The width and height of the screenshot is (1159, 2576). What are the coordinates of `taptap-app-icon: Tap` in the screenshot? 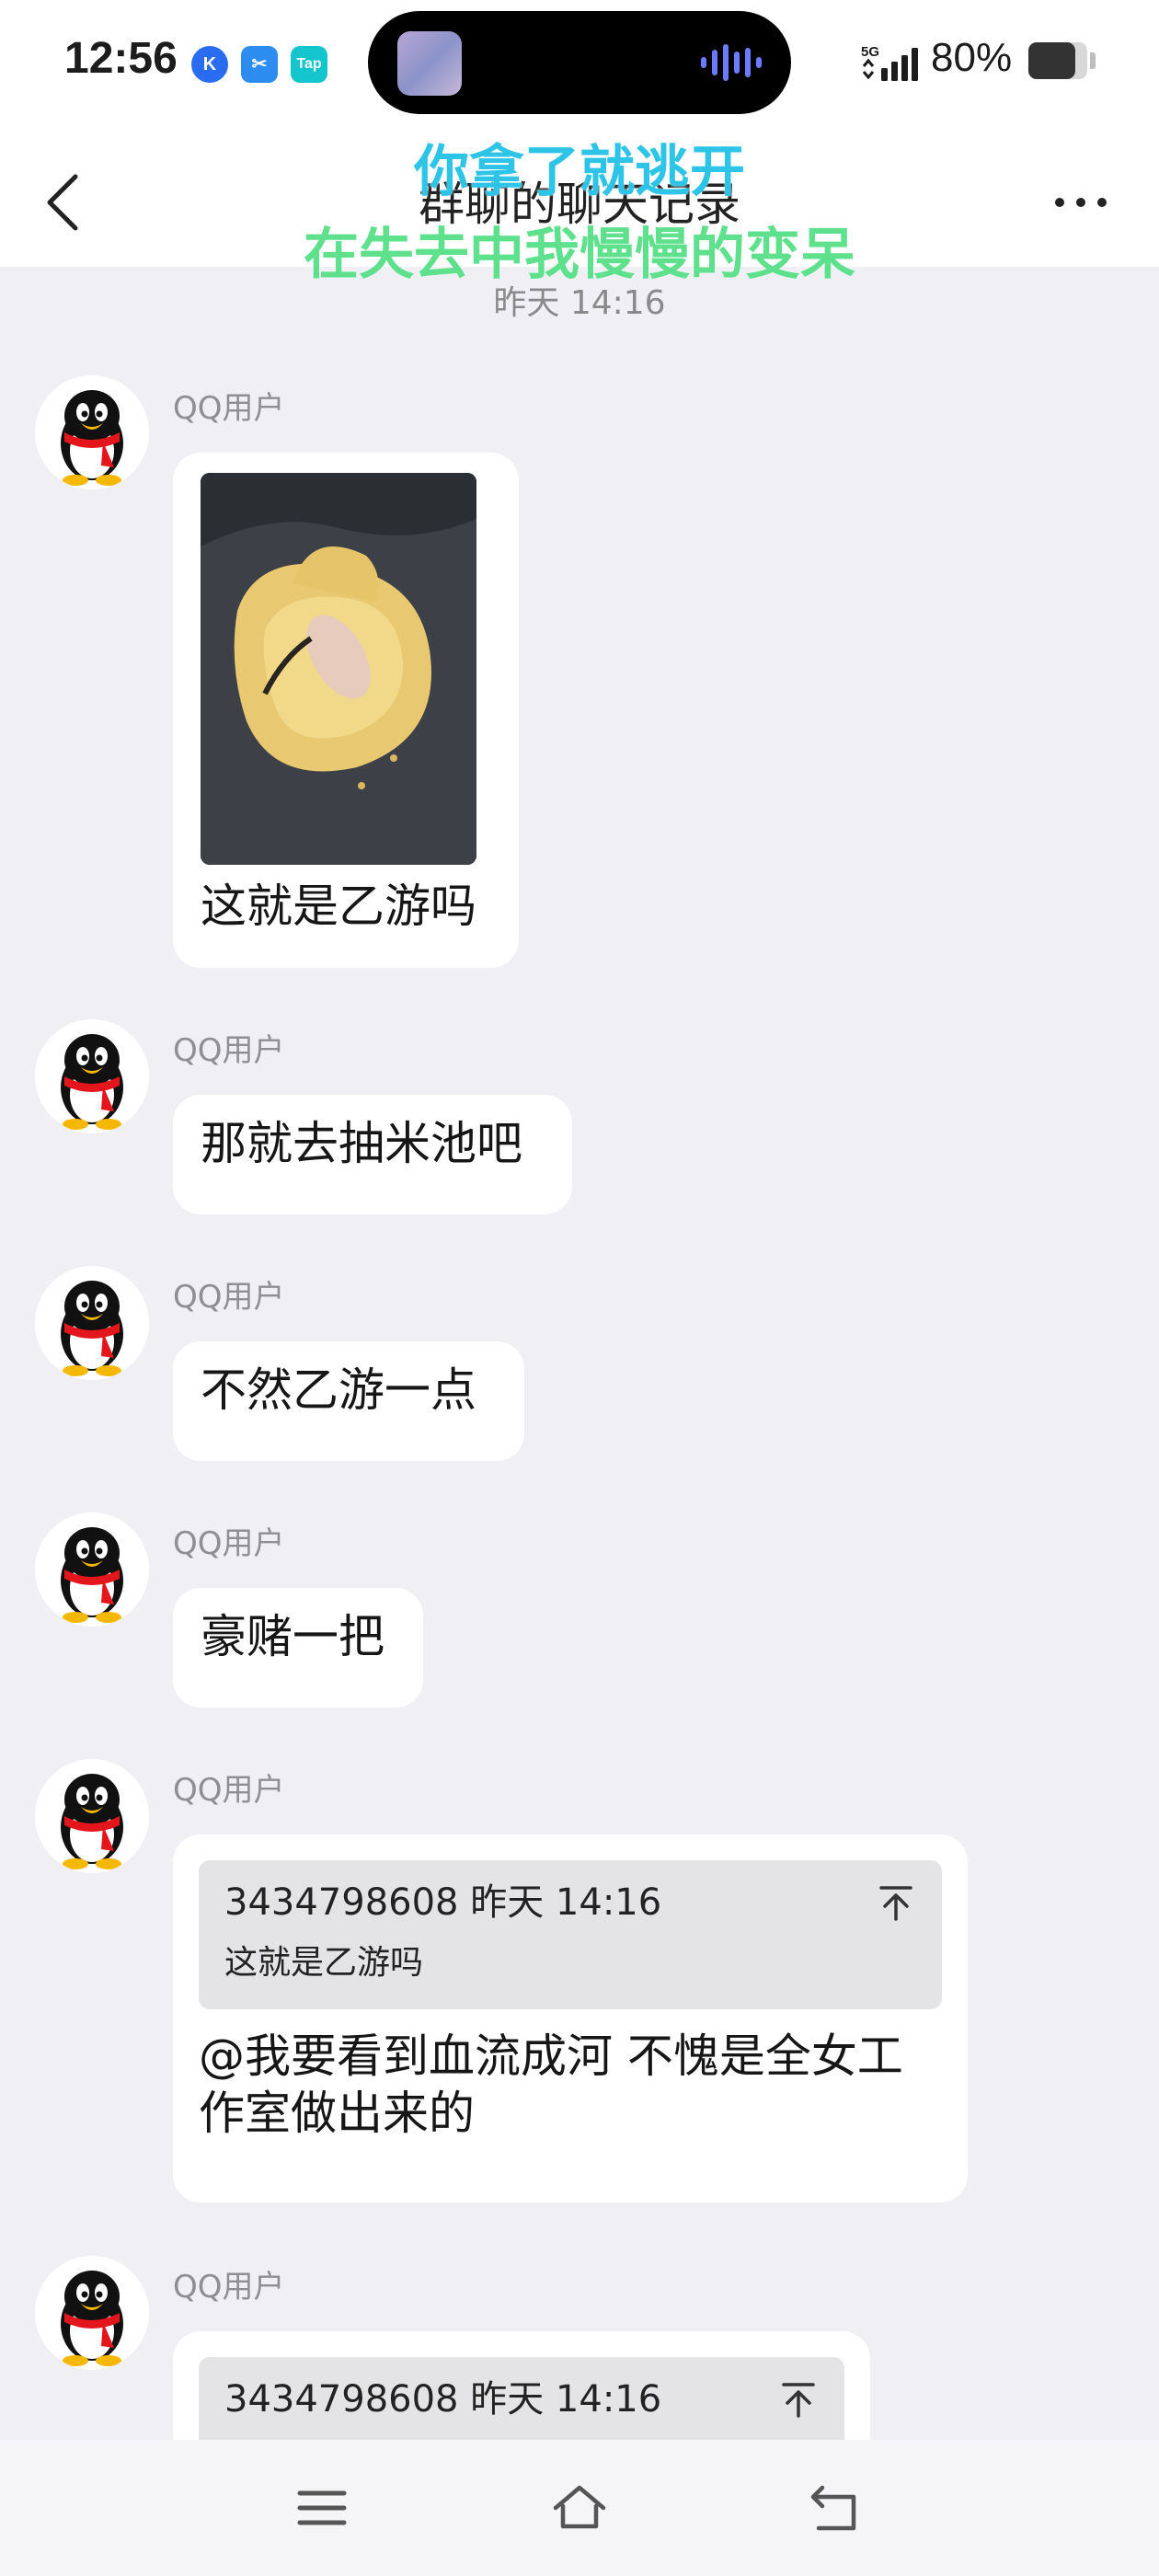 It's located at (309, 64).